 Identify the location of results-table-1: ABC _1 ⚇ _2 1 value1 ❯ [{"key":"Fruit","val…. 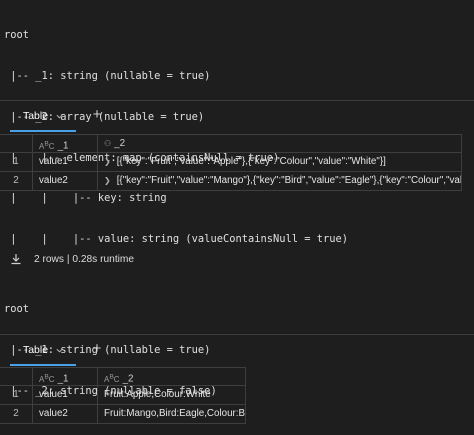
(231, 162).